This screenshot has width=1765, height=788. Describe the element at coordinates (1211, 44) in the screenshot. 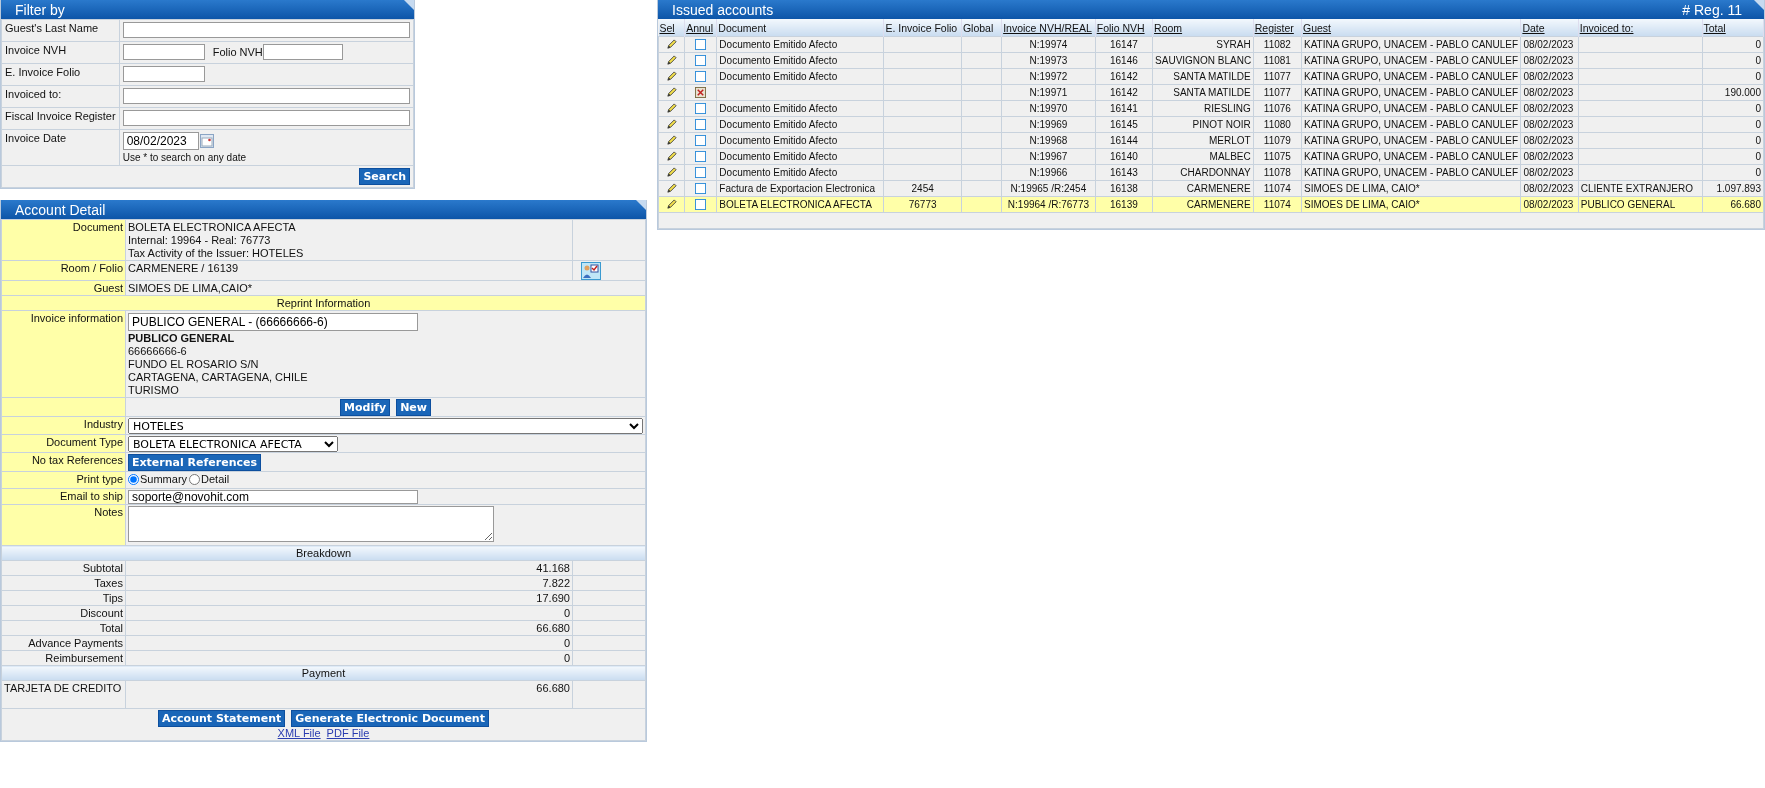

I see `table-row: Documento Emitido Afecto N:19974 16147 SYRAH 11082 KATINA GRUPO, UNACEM - PABLO CANULEF 08/02/2023 0` at that location.